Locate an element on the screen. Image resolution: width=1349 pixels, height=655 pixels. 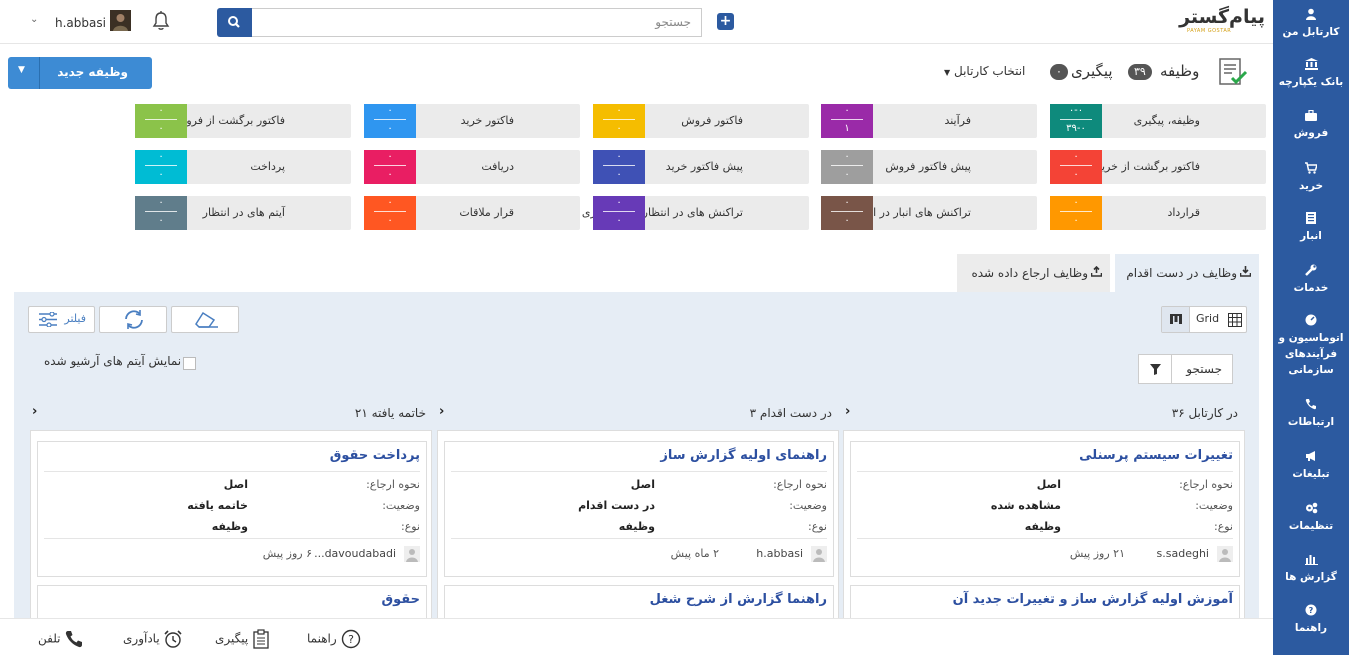
bell-icon is located at coordinates (161, 20).